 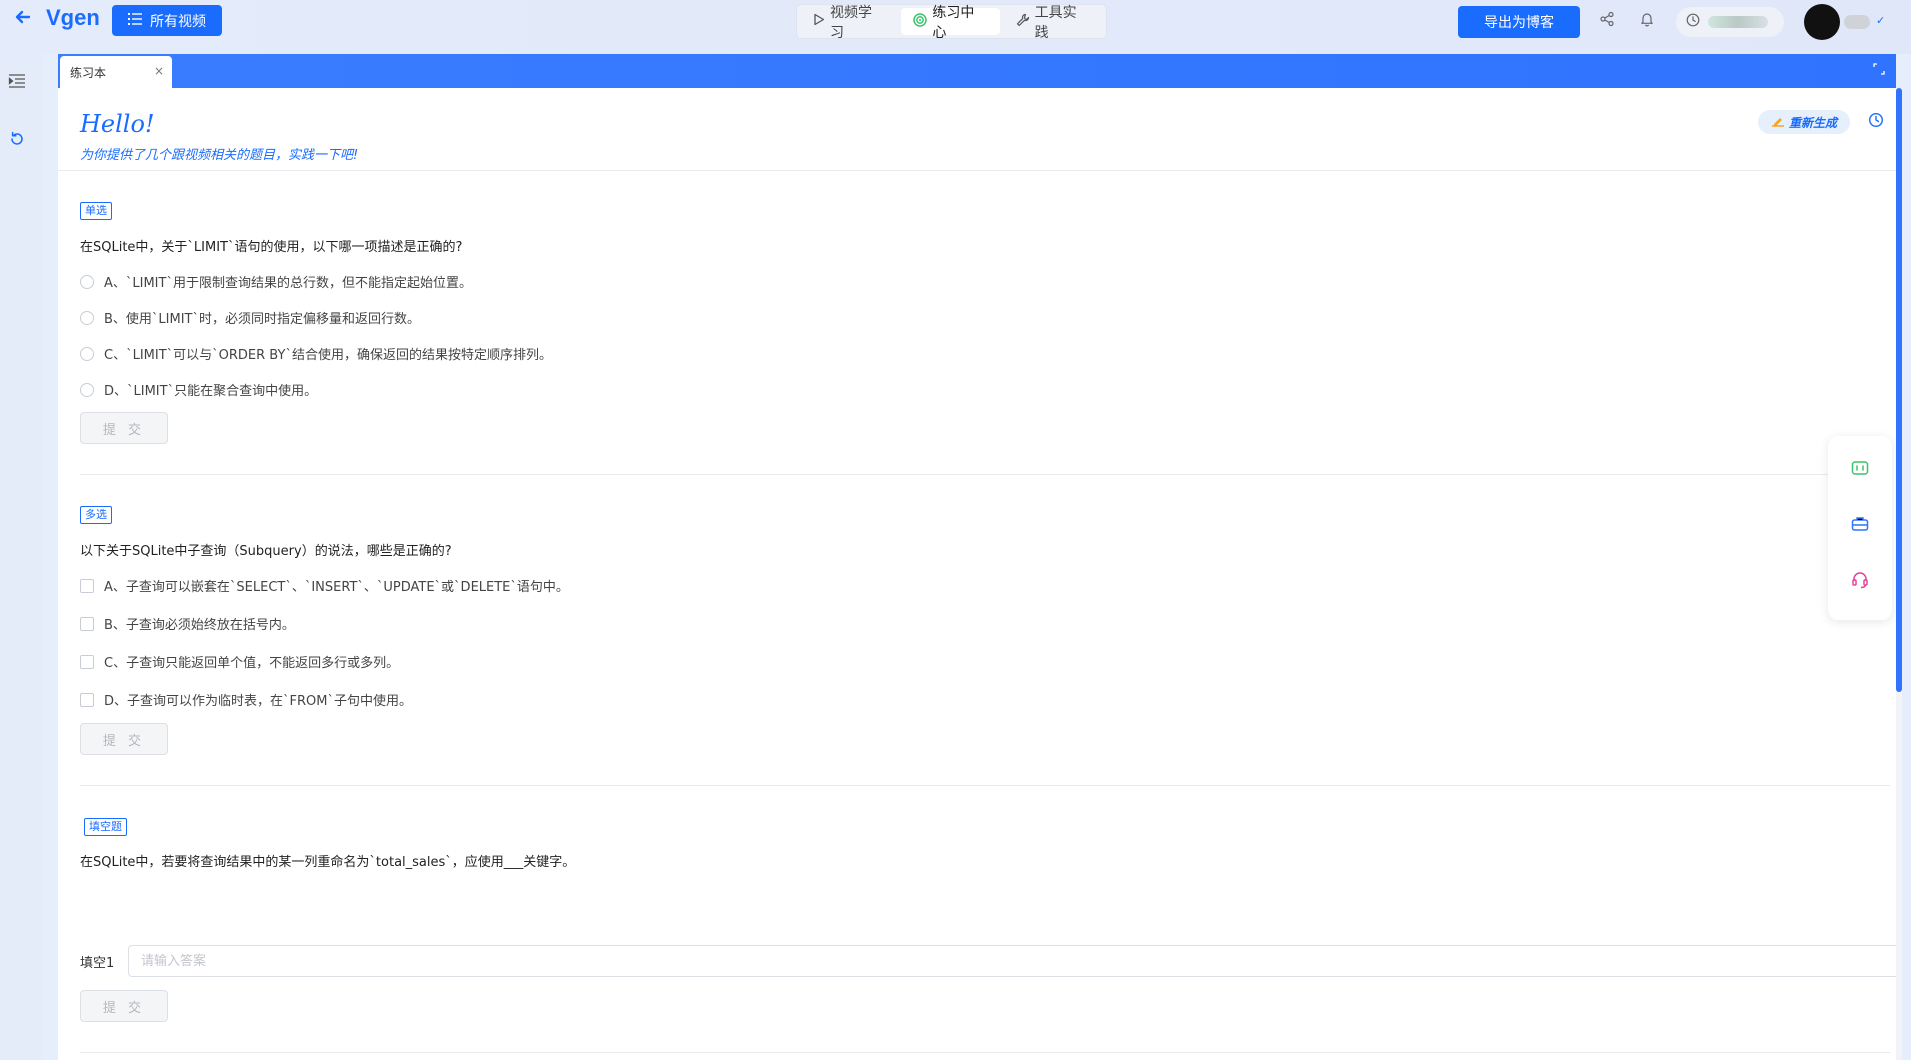 I want to click on question-type-badge: 单选, so click(x=96, y=211).